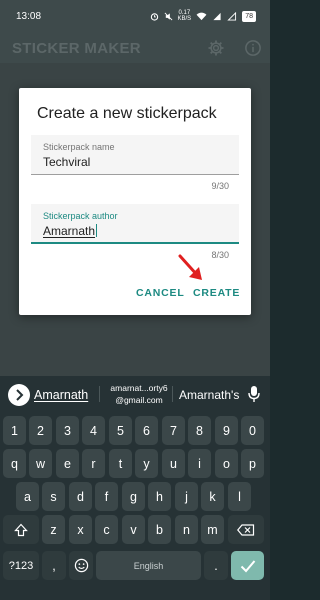  I want to click on dialog-title: Create a new stickerpack, so click(127, 113).